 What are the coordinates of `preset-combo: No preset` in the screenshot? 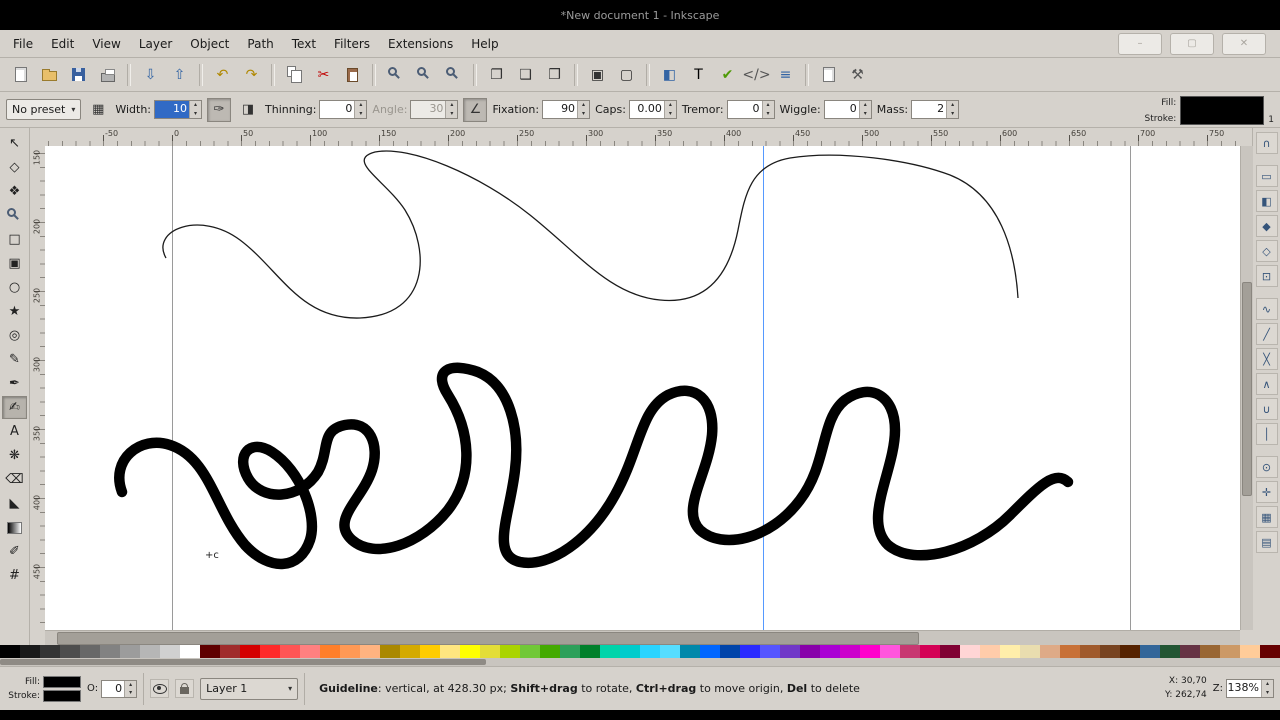 It's located at (44, 109).